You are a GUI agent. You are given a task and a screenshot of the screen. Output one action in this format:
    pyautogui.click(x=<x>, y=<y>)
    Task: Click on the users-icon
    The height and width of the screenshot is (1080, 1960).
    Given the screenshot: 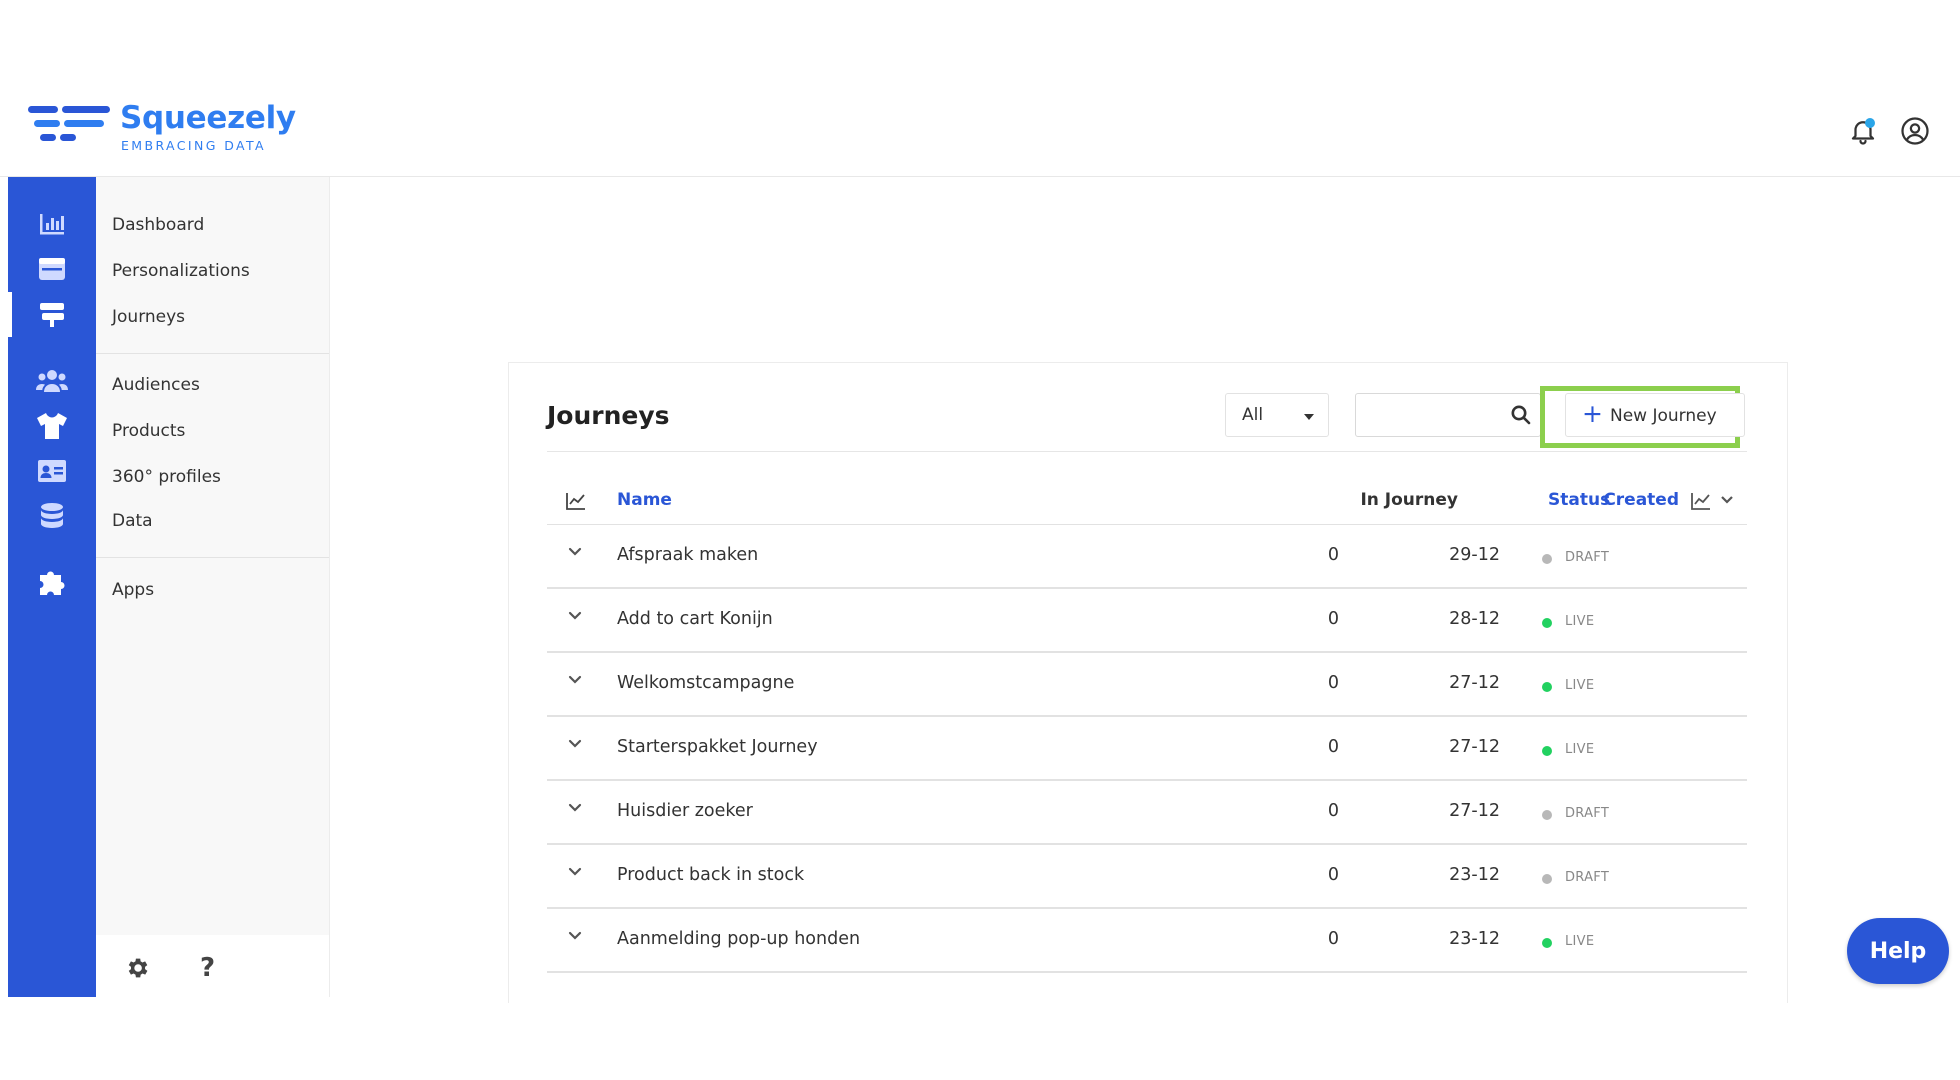 What is the action you would take?
    pyautogui.click(x=52, y=381)
    